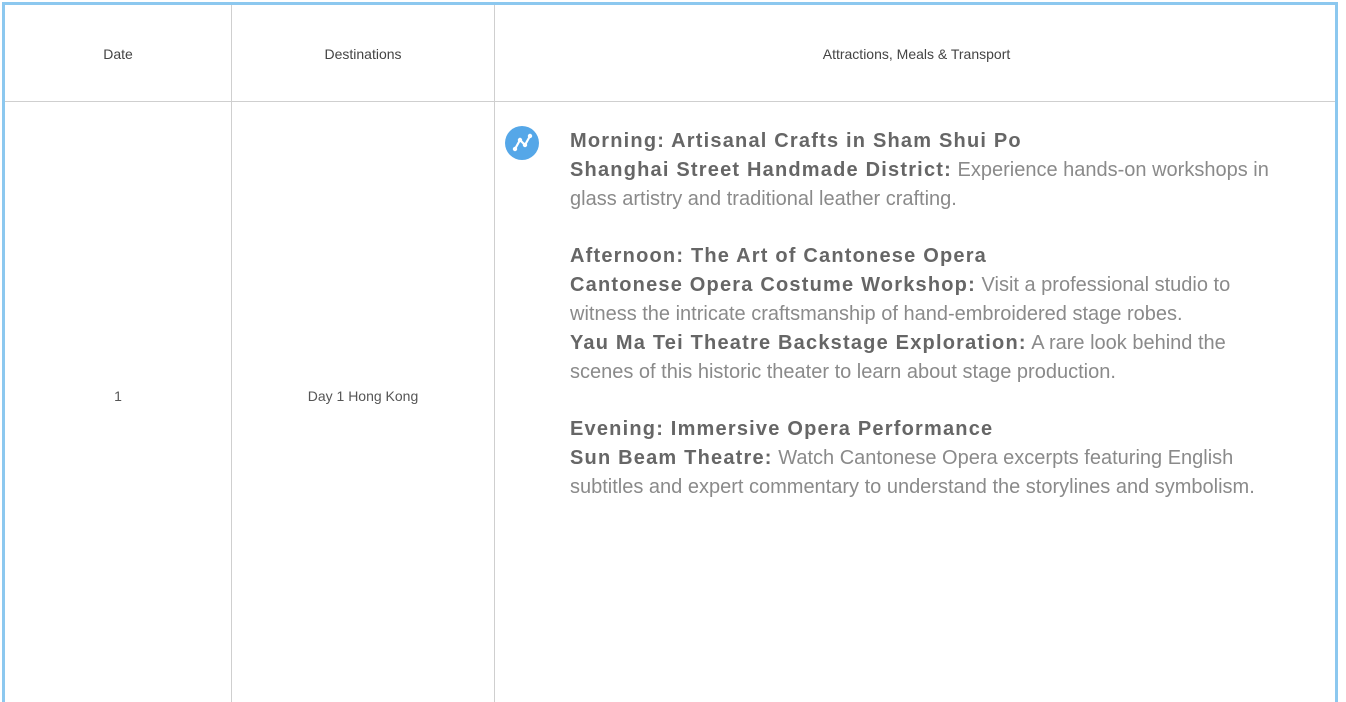 This screenshot has width=1346, height=702. I want to click on header-destinations: Destinations, so click(363, 53).